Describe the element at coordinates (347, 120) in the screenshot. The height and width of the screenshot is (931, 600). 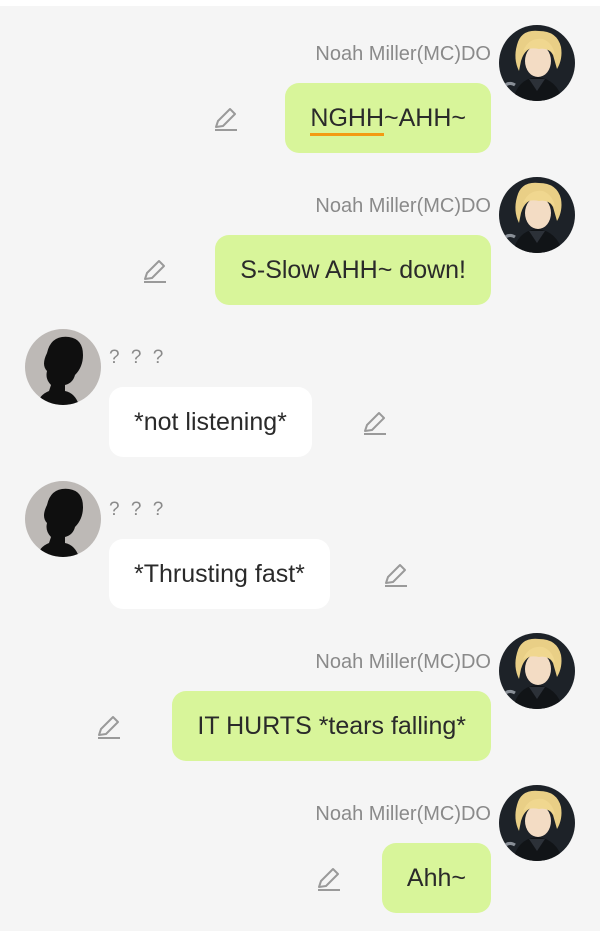
I see `message-text-underlined: NGHH` at that location.